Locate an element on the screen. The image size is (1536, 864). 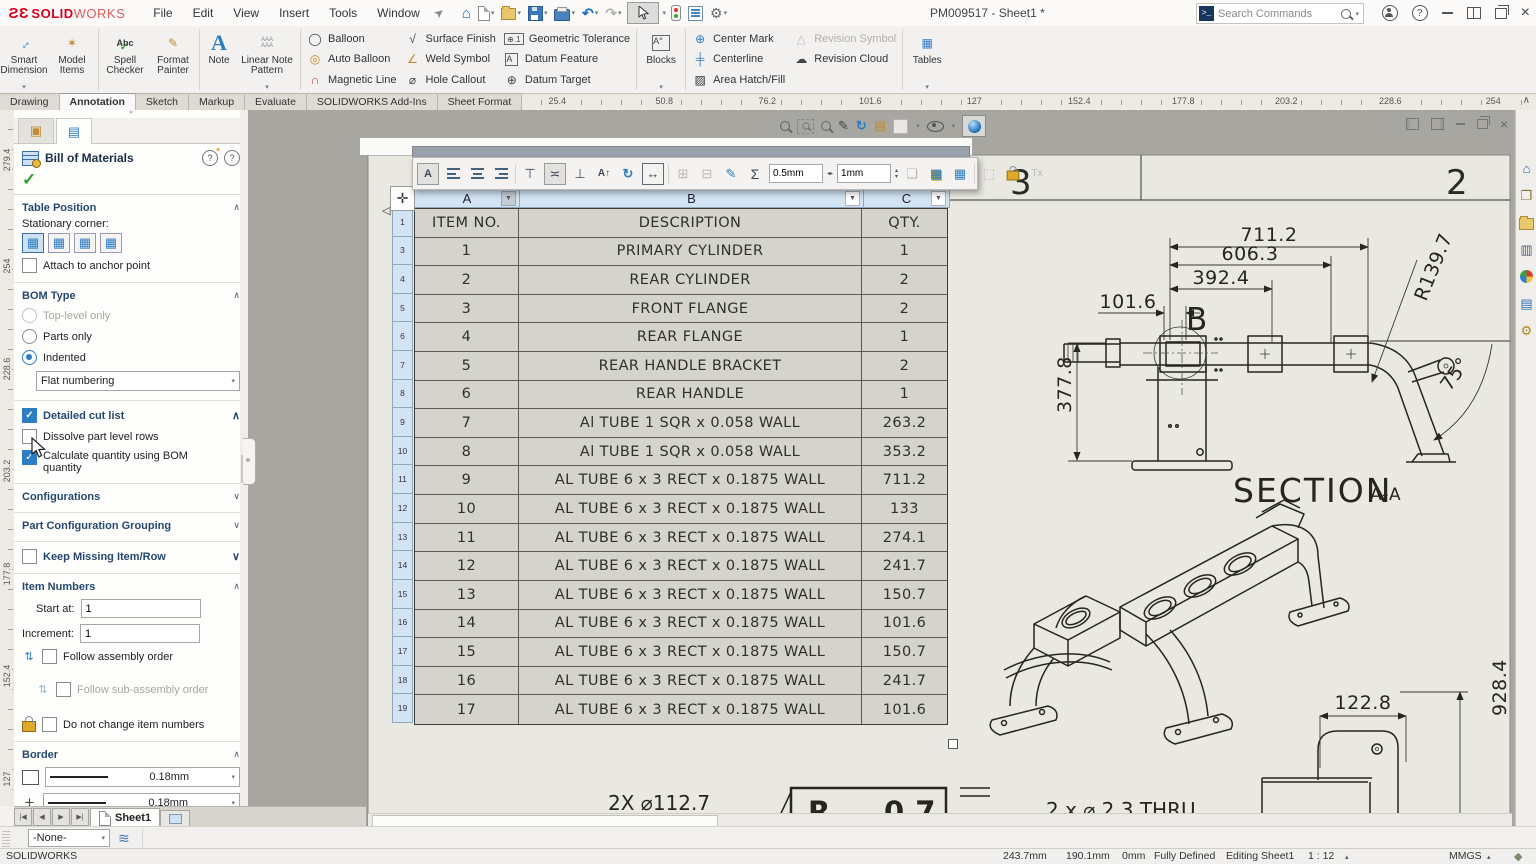
no-change-checkbox is located at coordinates (49, 724).